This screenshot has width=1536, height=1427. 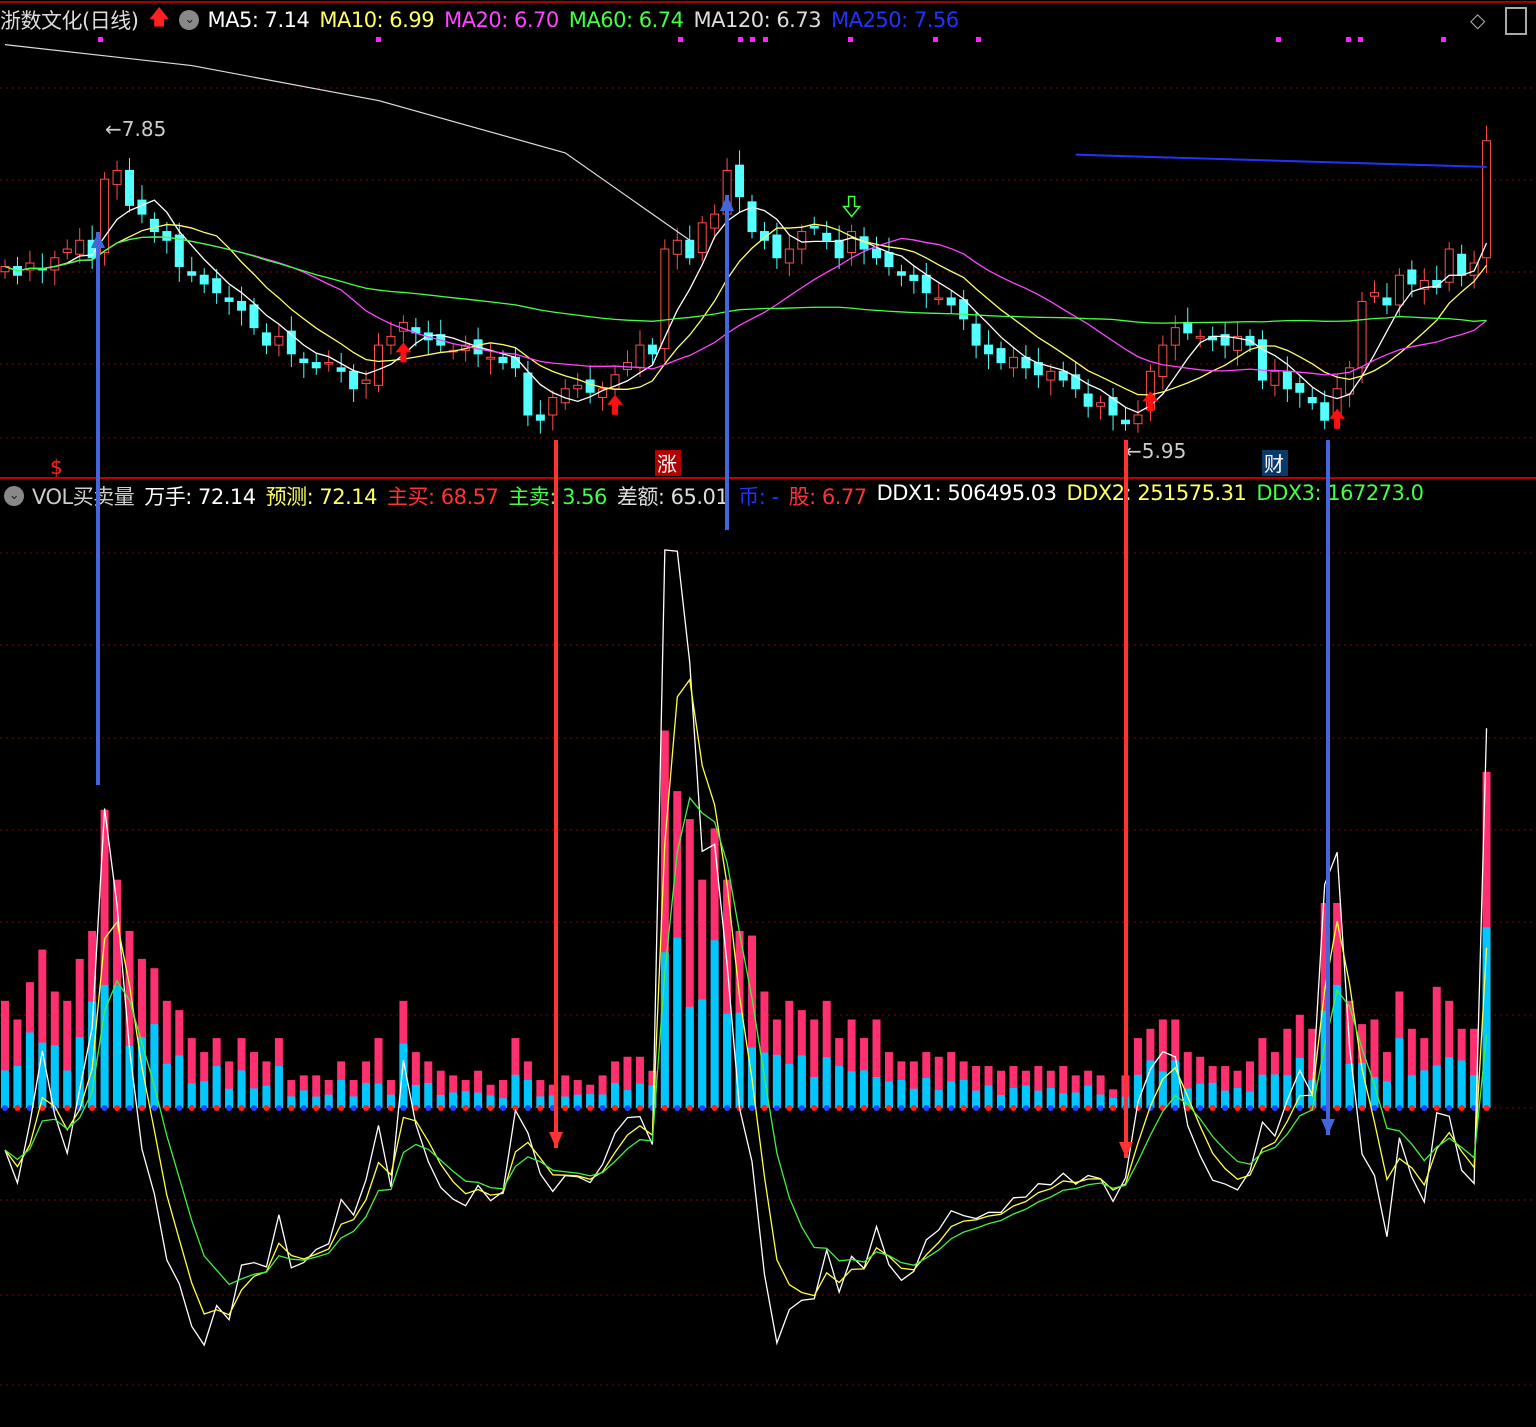 I want to click on marker-cai: 财, so click(x=1274, y=464).